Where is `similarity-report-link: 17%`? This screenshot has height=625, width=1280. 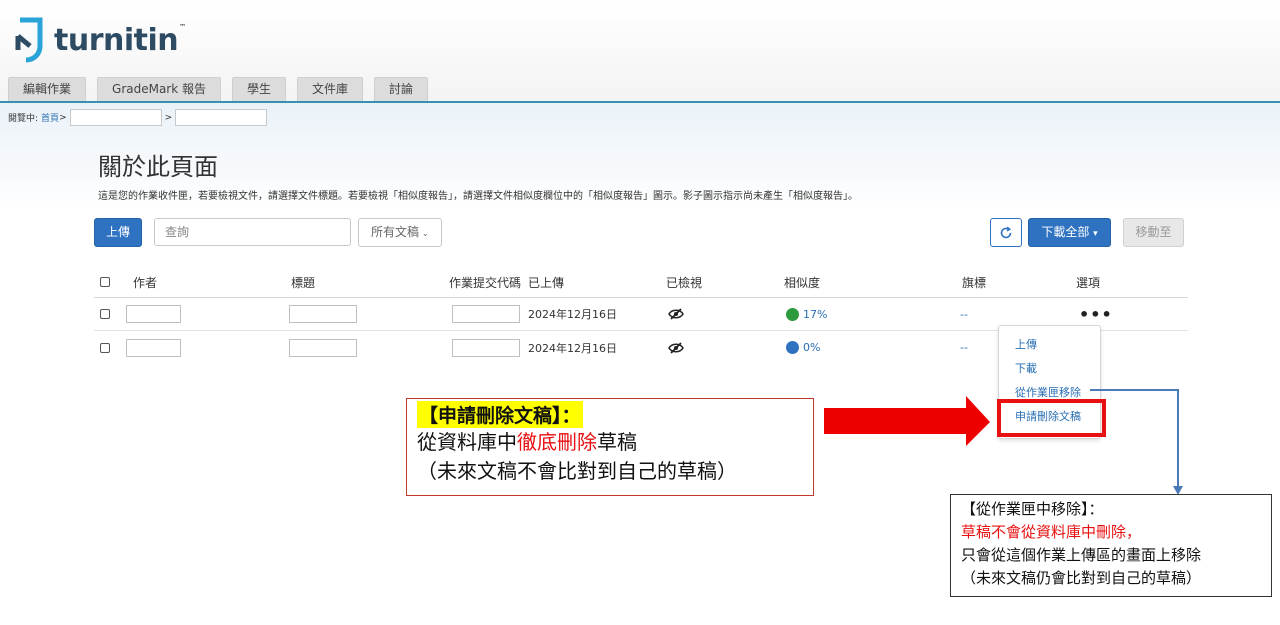
similarity-report-link: 17% is located at coordinates (806, 314).